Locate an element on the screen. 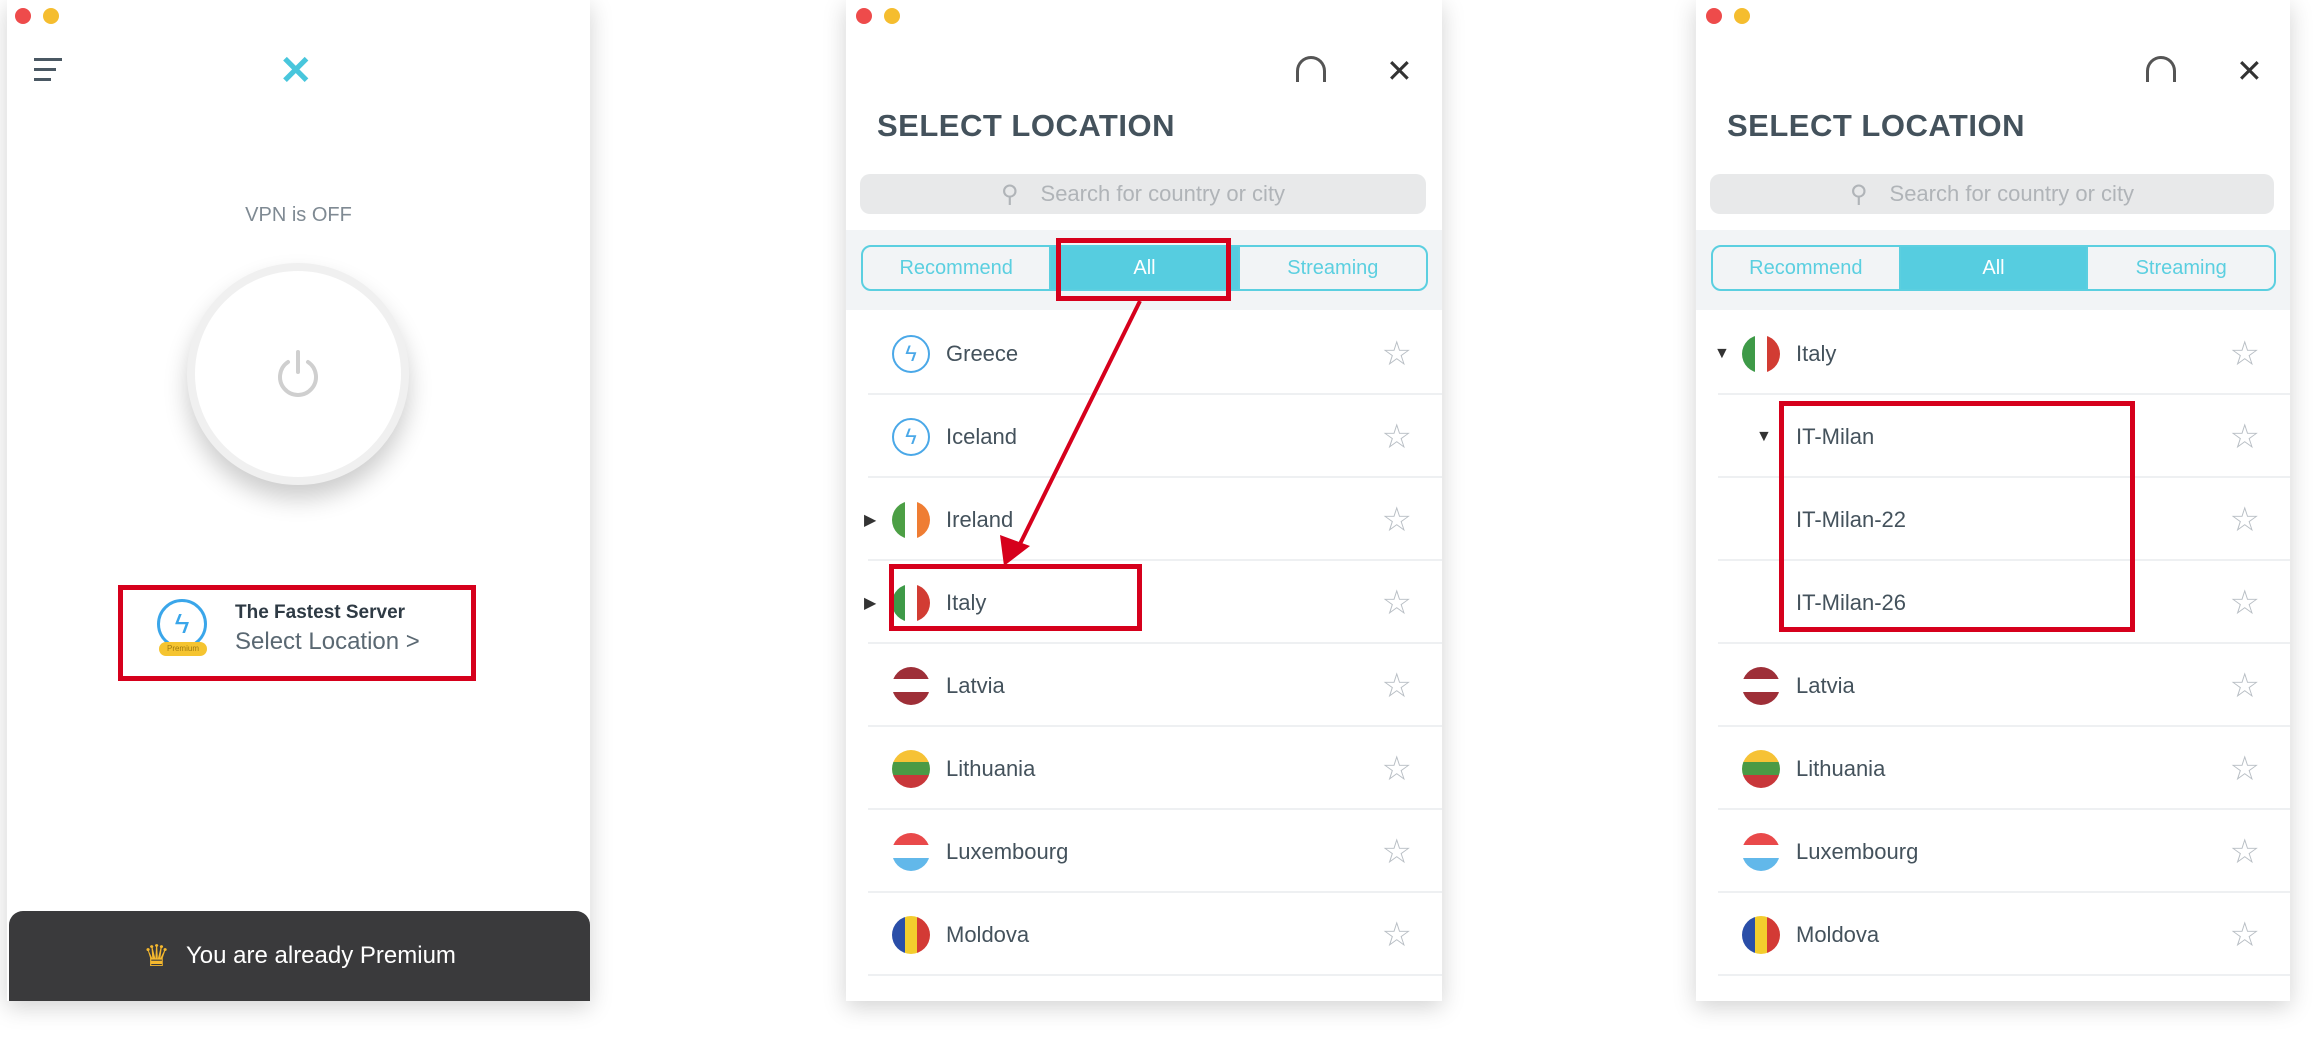  pointer-arrow is located at coordinates (1071, 433).